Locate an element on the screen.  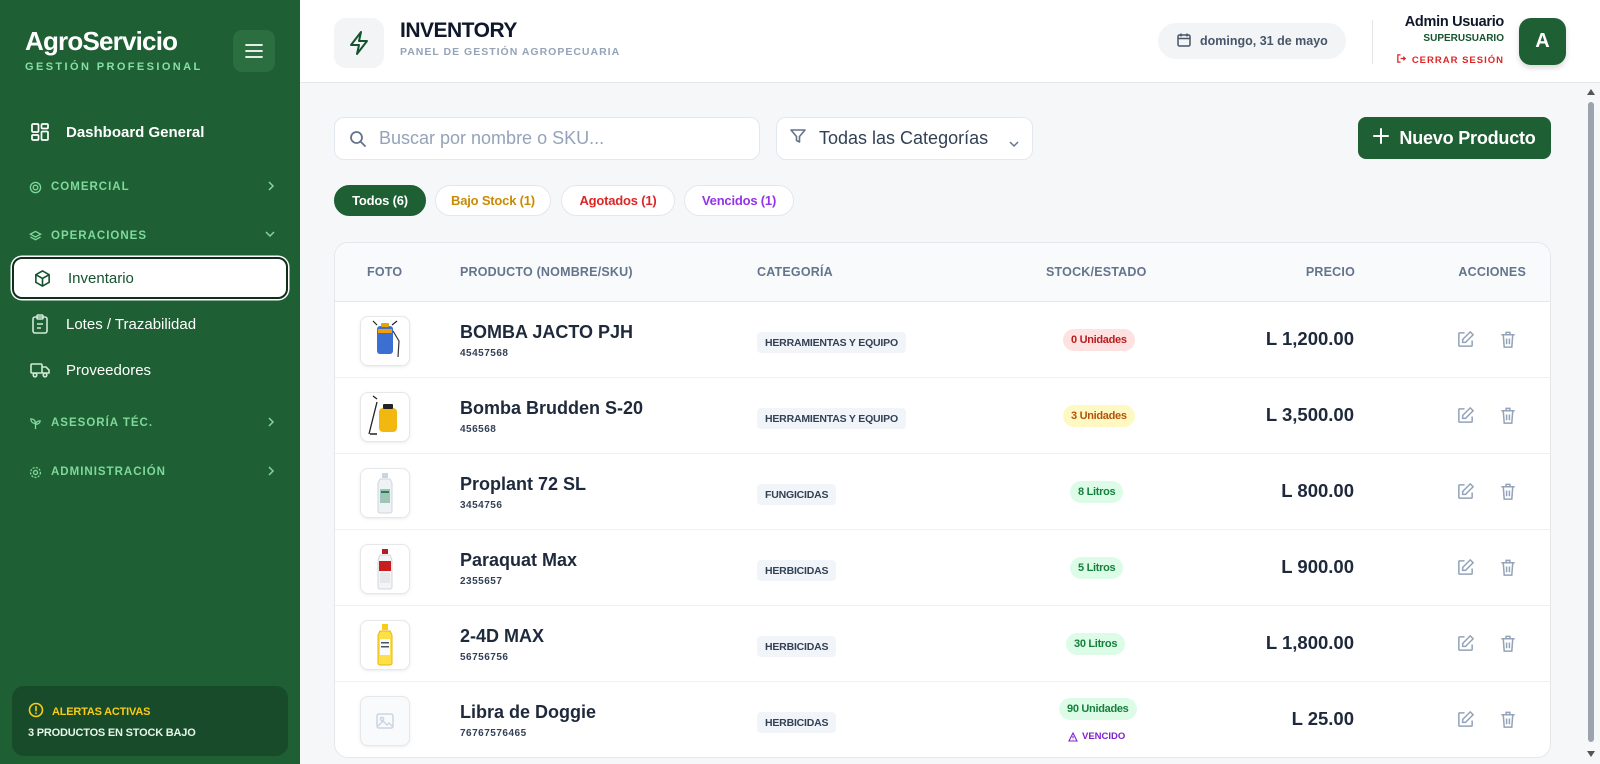
section-label: ASESORÍA TÉC. is located at coordinates (102, 423).